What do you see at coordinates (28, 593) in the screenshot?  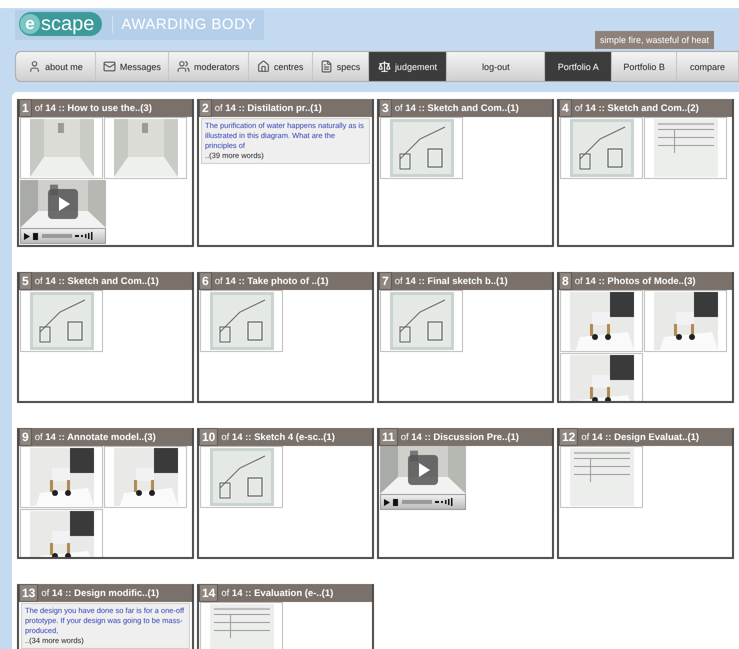 I see `card-number: 13` at bounding box center [28, 593].